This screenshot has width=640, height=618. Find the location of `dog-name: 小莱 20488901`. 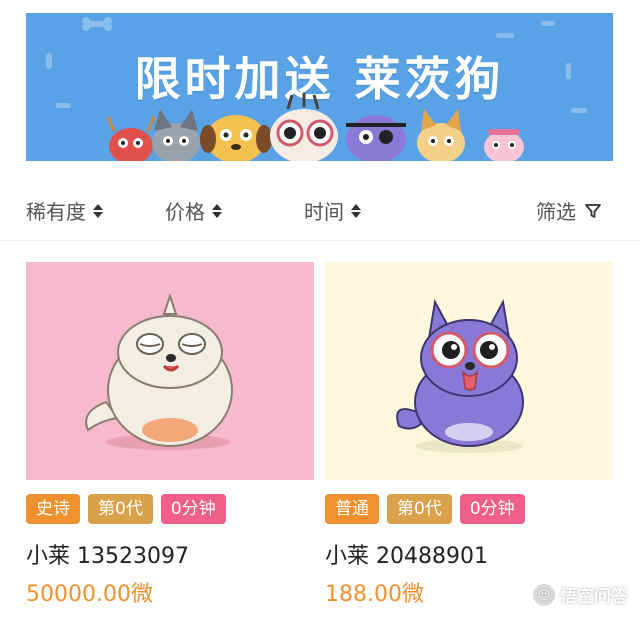

dog-name: 小莱 20488901 is located at coordinates (406, 556).